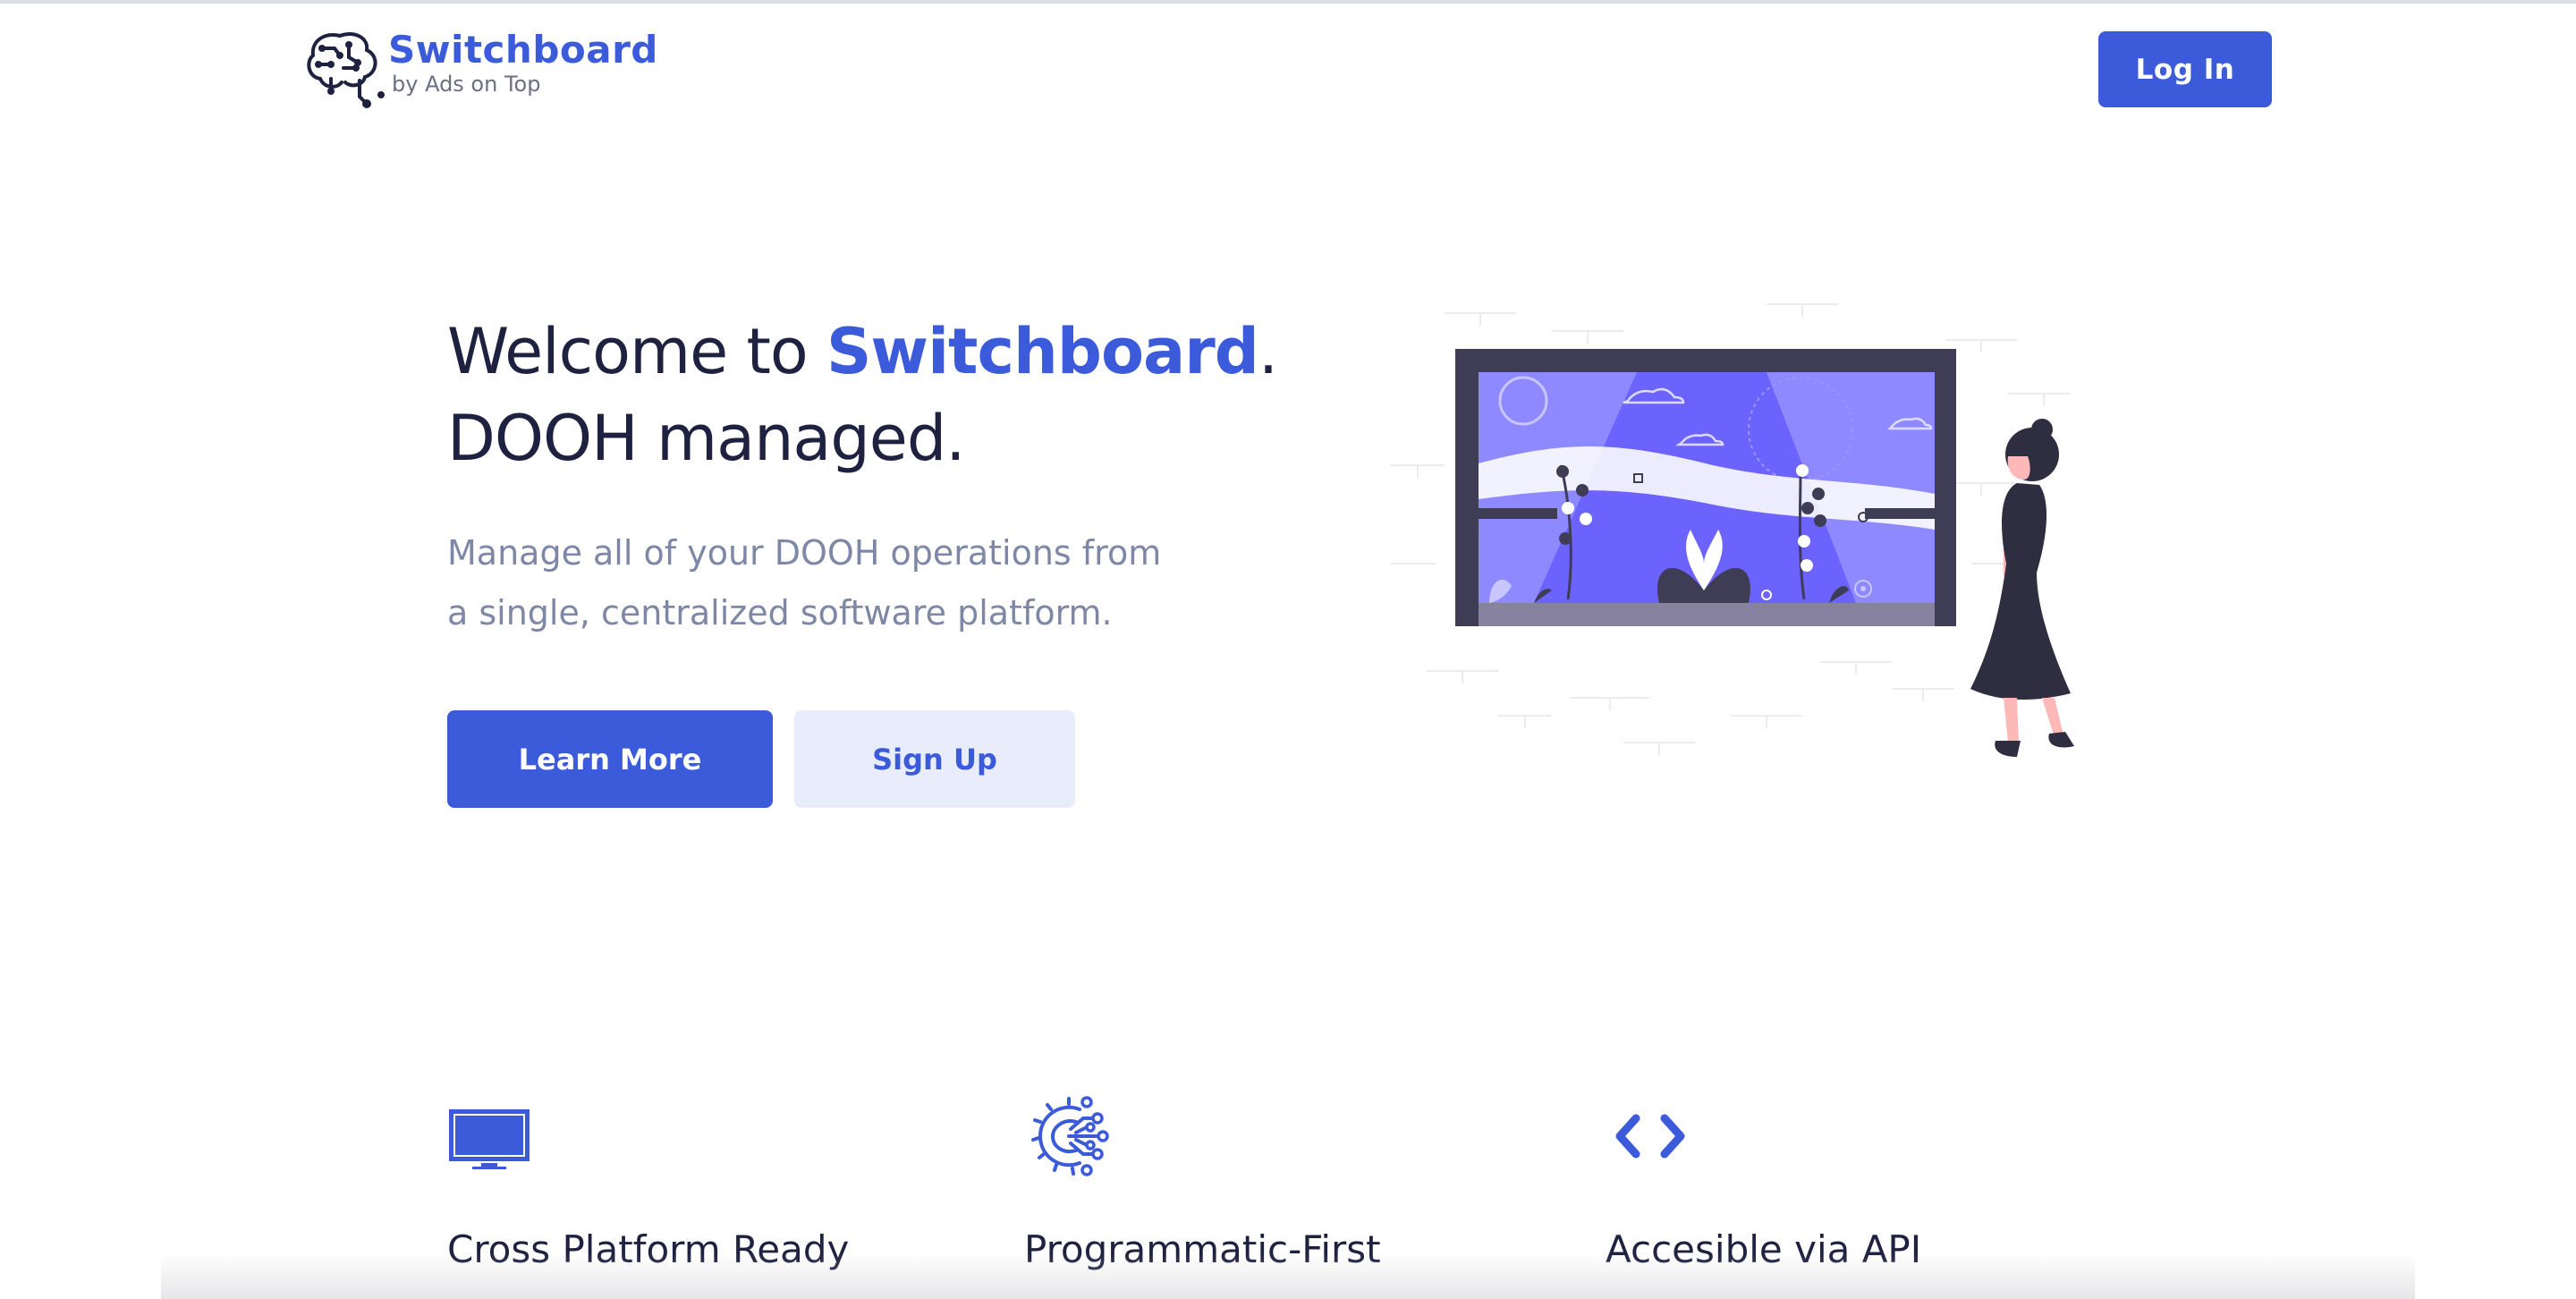  What do you see at coordinates (697, 1181) in the screenshot?
I see `feature-cross-platform: Cross Platform Ready` at bounding box center [697, 1181].